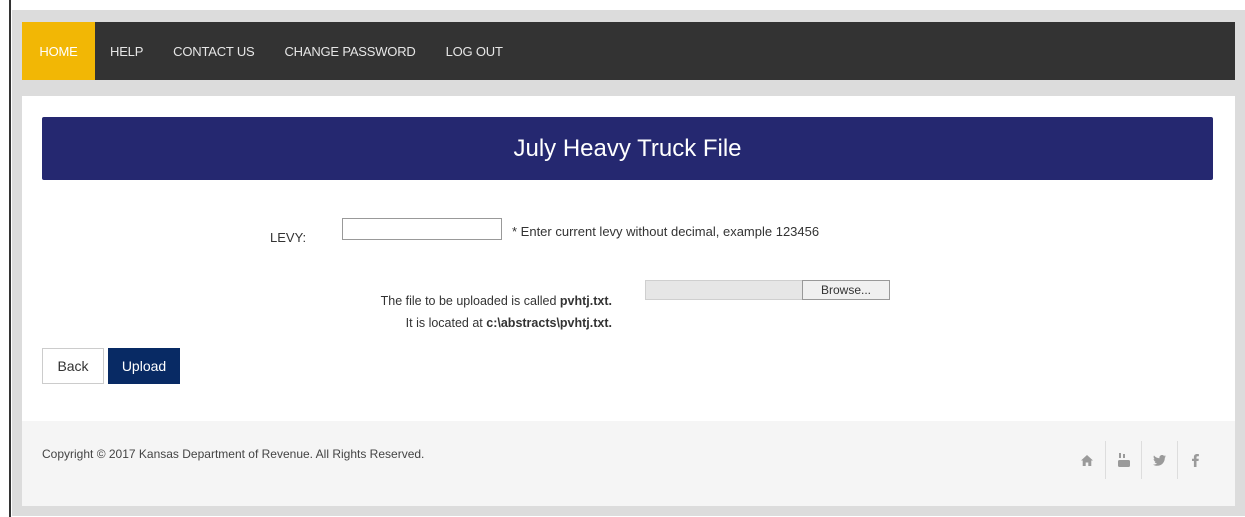 This screenshot has height=517, width=1245. I want to click on home-icon, so click(1087, 460).